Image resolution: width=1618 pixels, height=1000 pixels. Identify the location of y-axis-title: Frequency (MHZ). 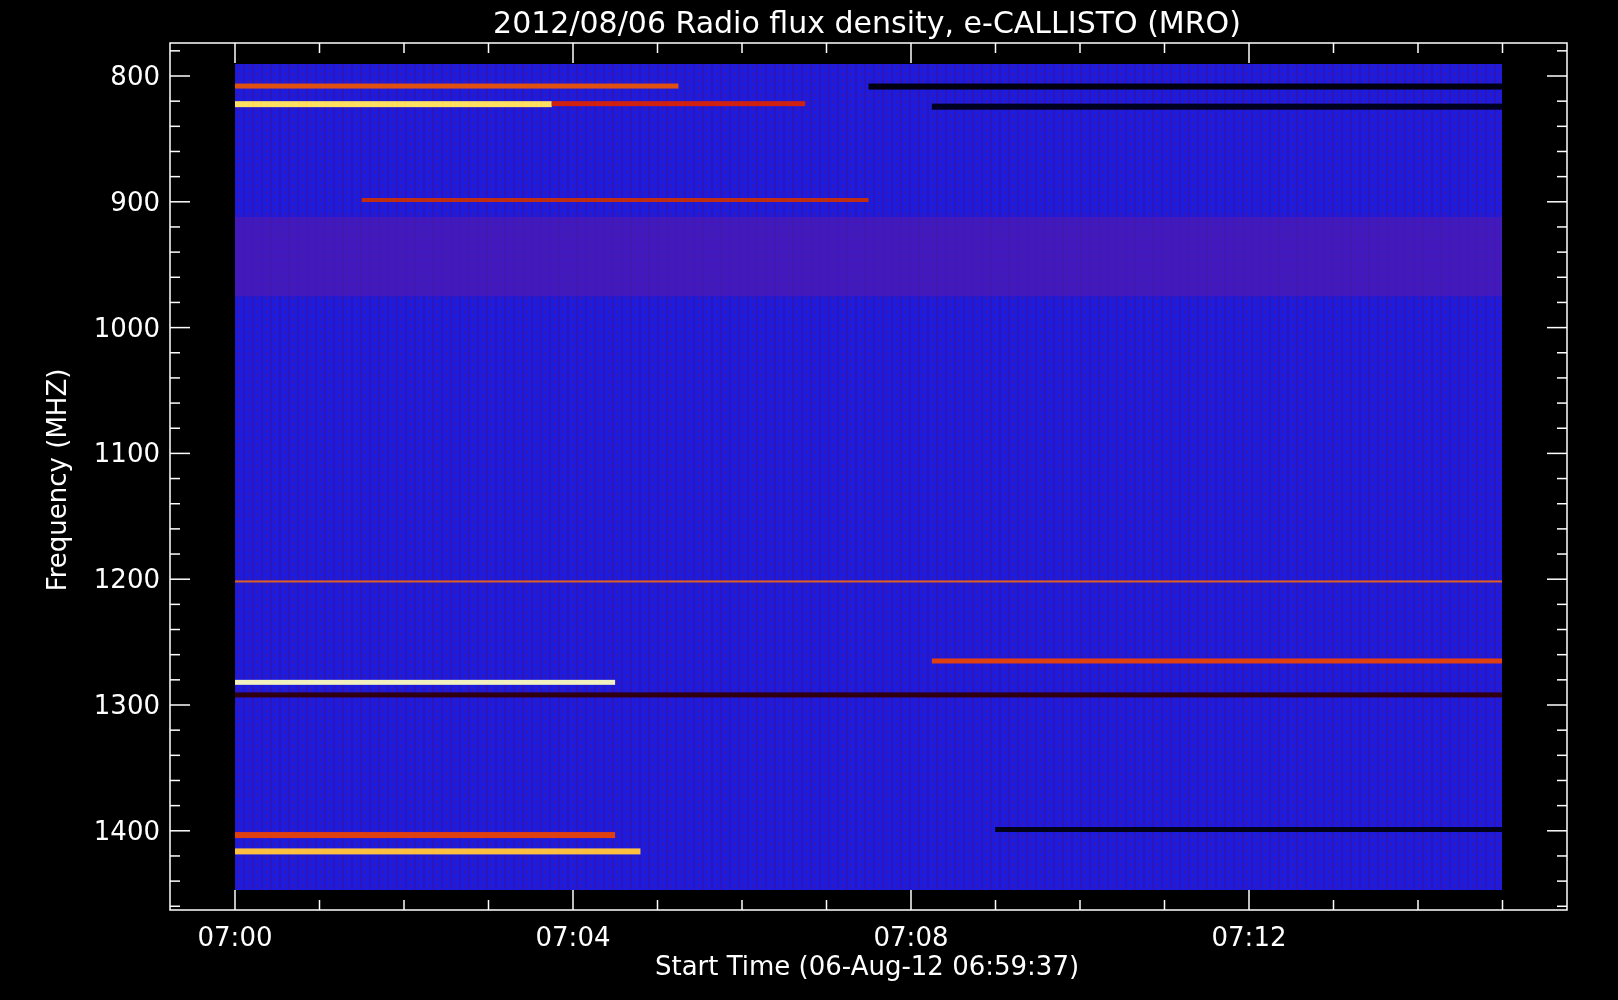
(57, 480).